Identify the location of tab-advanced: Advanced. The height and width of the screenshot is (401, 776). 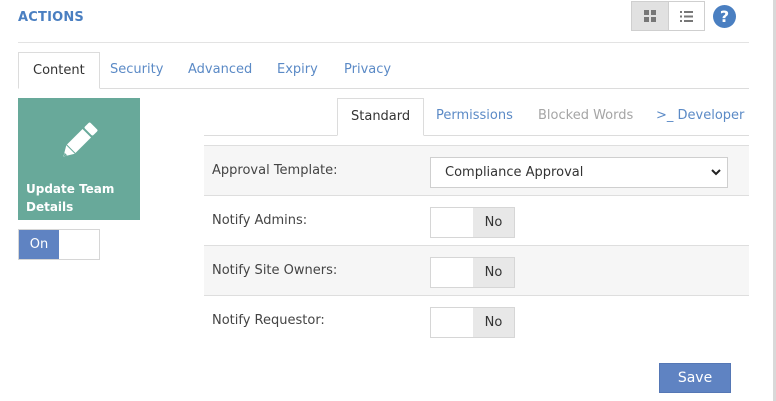
(220, 70).